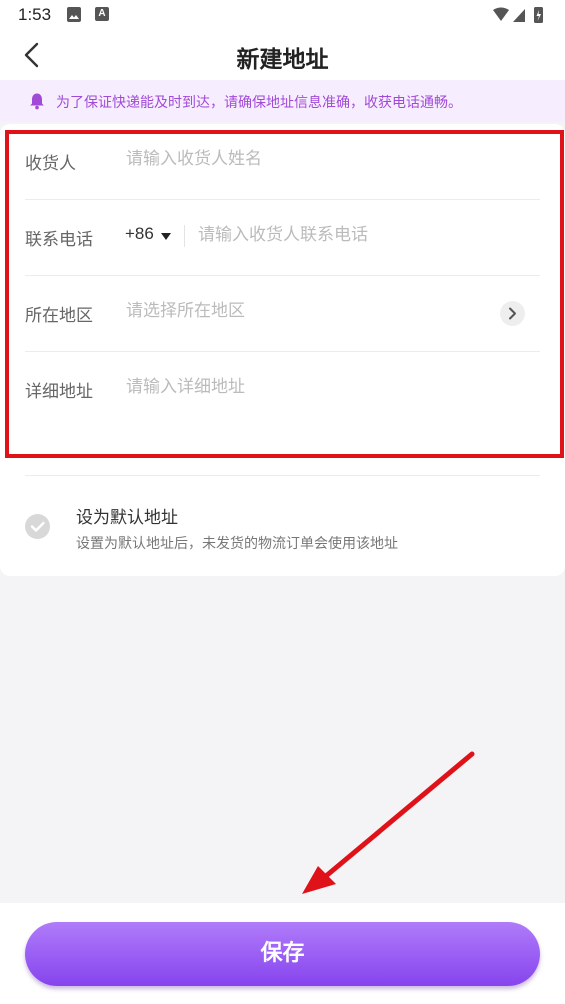 The width and height of the screenshot is (565, 1004). What do you see at coordinates (59, 316) in the screenshot?
I see `region-label: 所在地区` at bounding box center [59, 316].